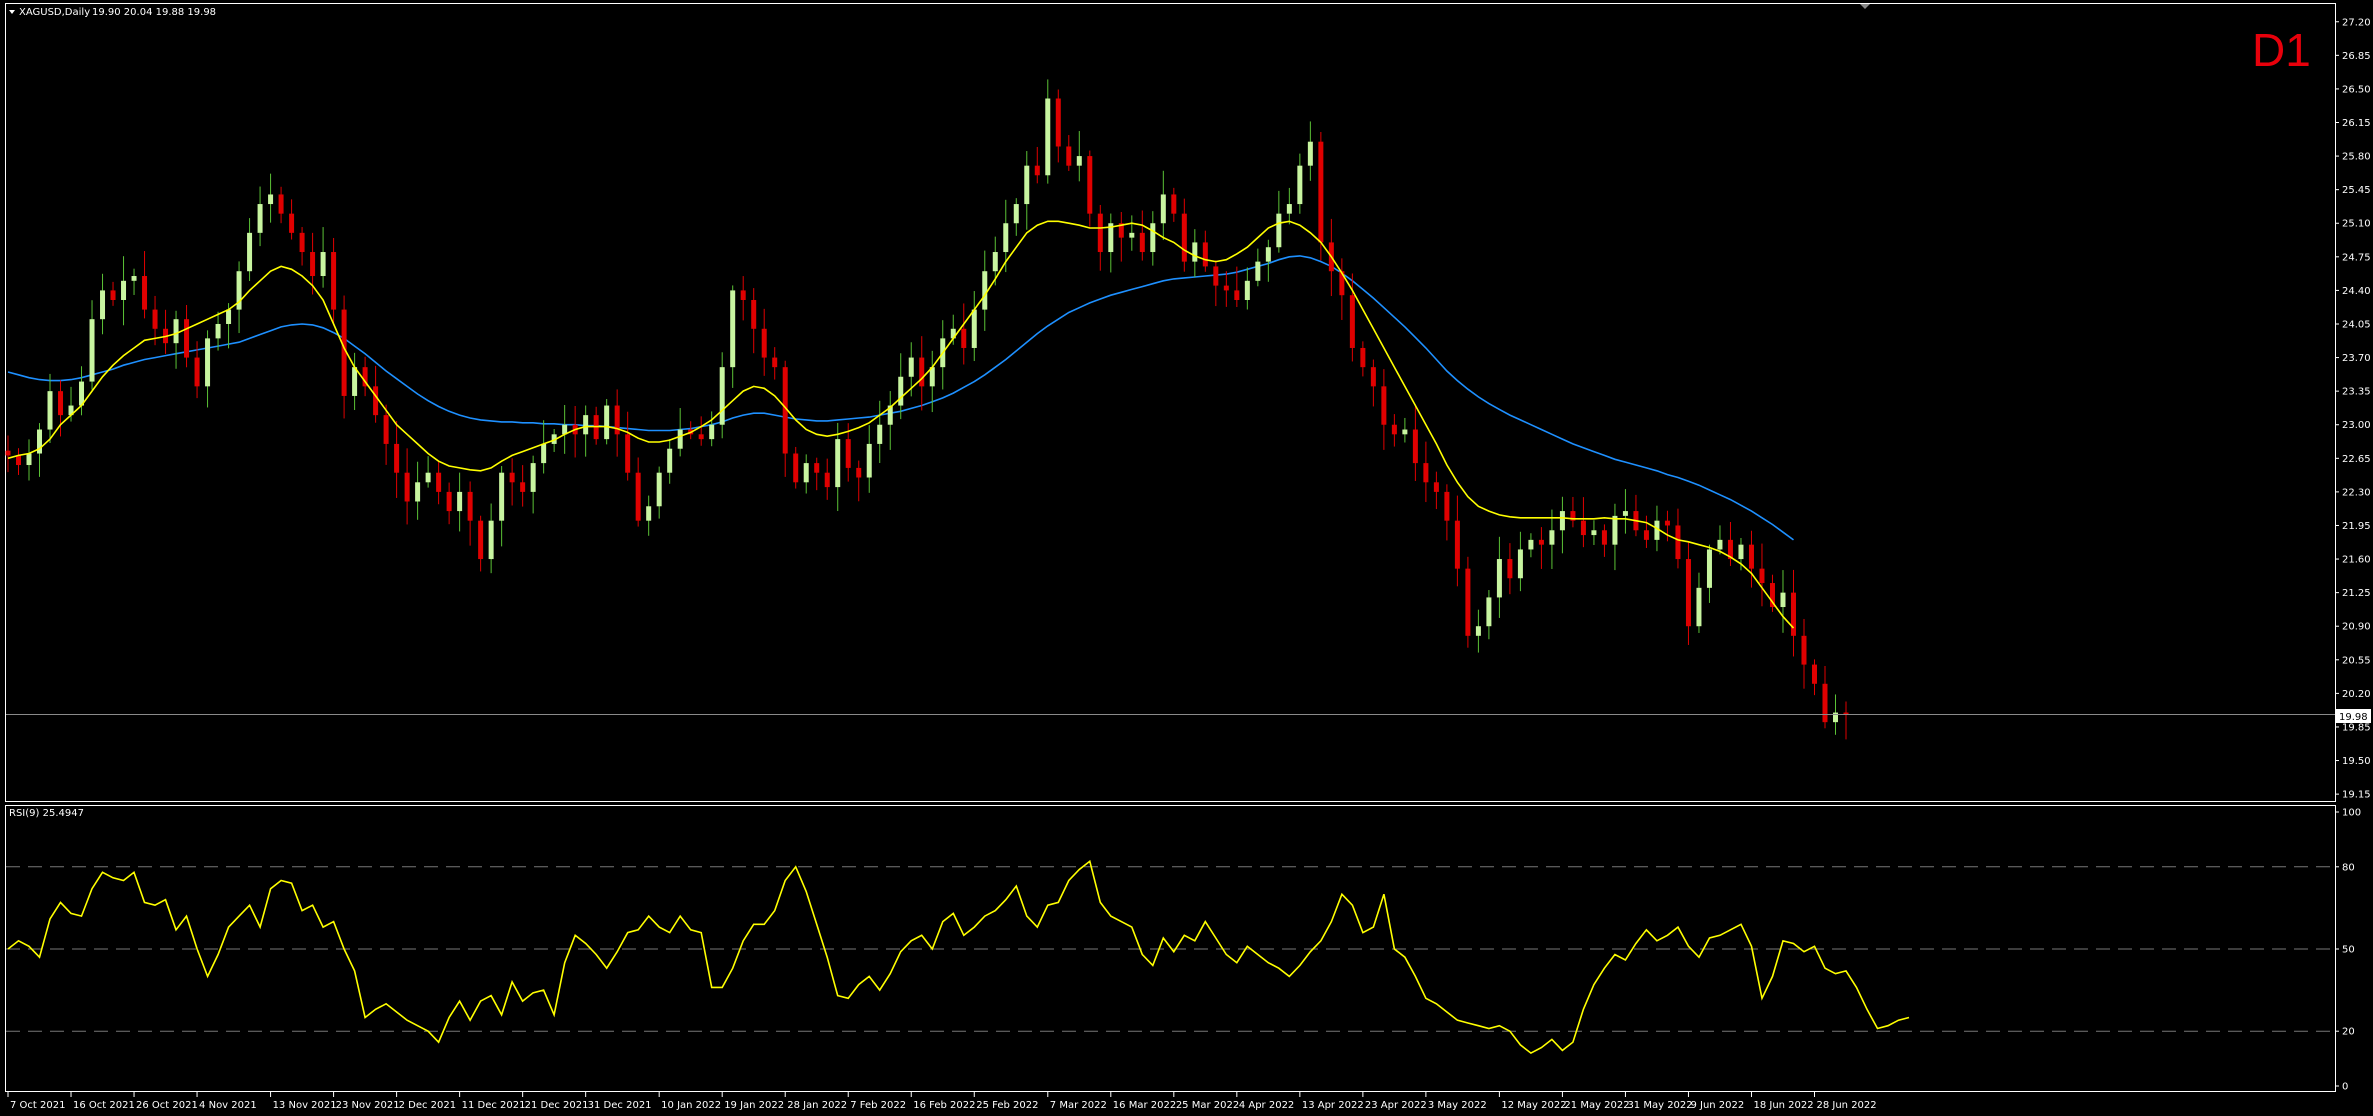  Describe the element at coordinates (2356, 190) in the screenshot. I see `price-tick-label: 25.45` at that location.